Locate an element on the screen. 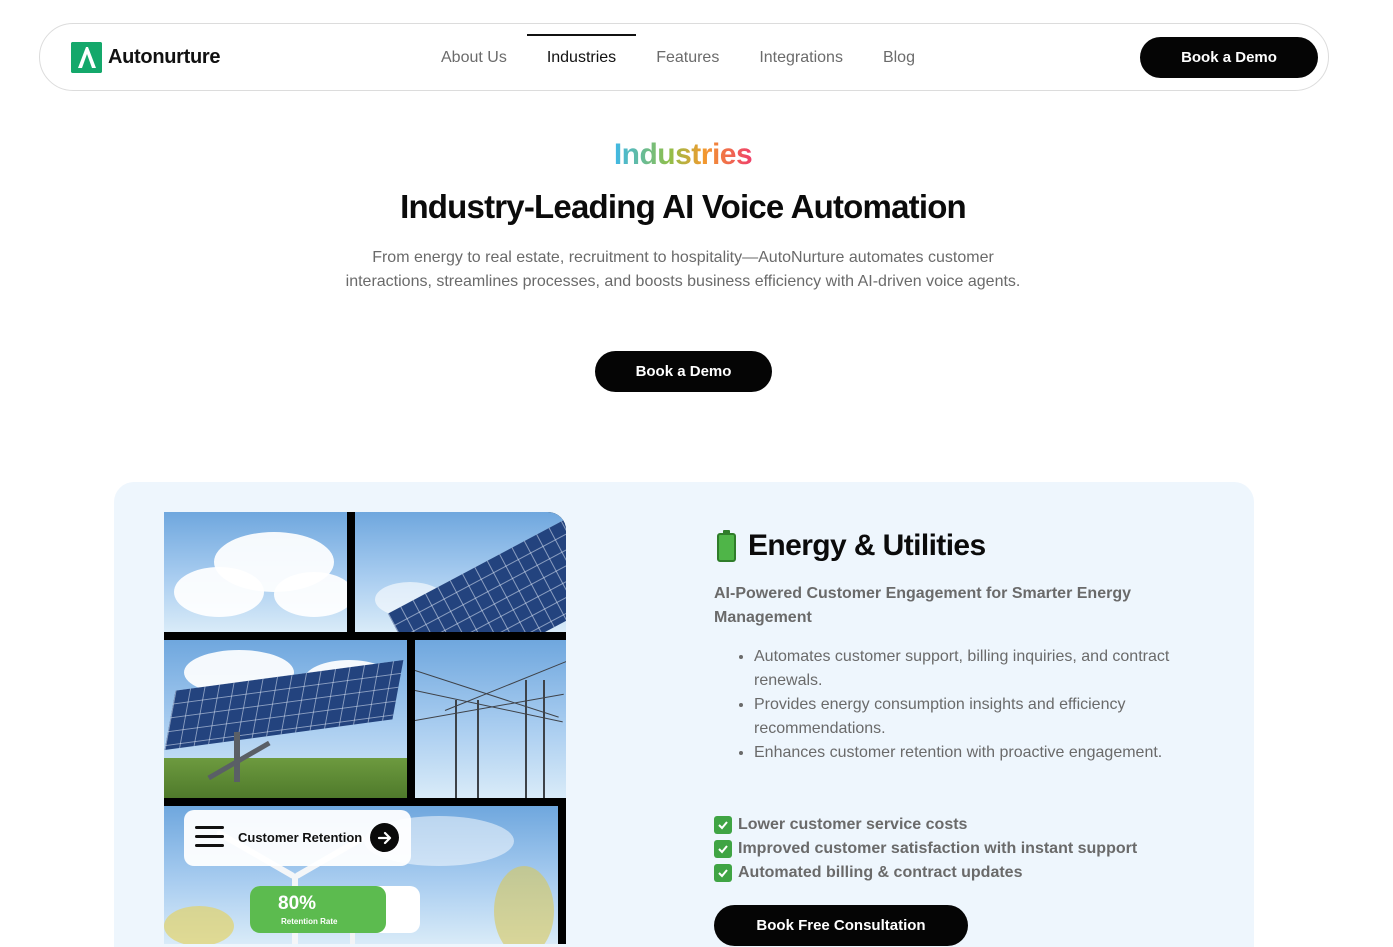 The height and width of the screenshot is (947, 1393). benefit-item: Lower customer service costs is located at coordinates (974, 825).